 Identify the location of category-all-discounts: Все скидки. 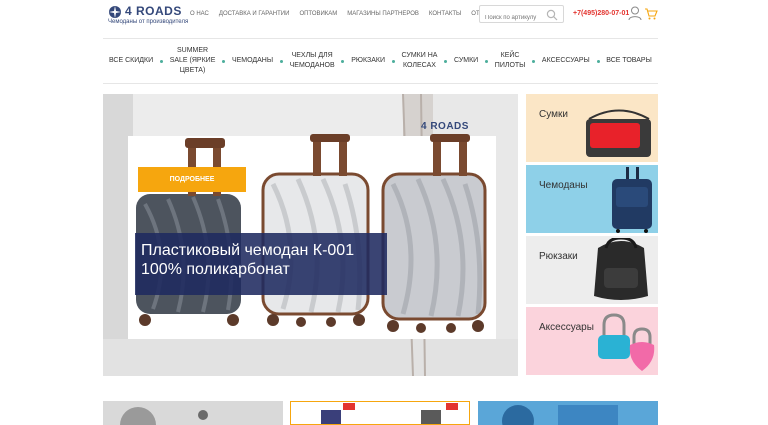
(131, 61).